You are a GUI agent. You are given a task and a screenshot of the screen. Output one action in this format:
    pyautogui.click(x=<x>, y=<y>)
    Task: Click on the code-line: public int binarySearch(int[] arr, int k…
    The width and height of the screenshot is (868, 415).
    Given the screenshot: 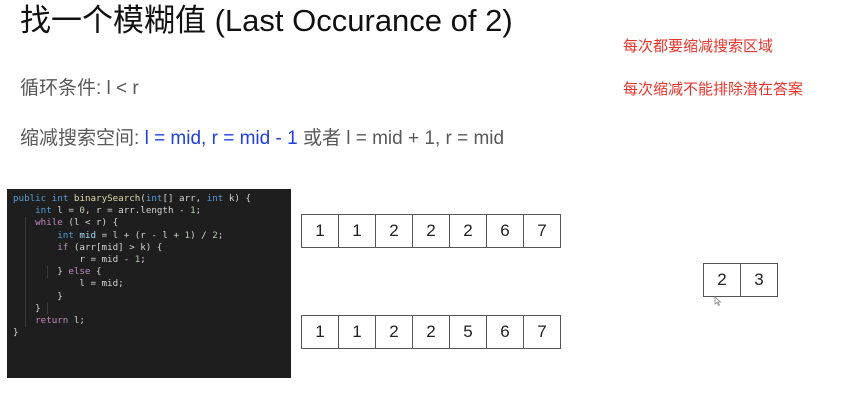 What is the action you would take?
    pyautogui.click(x=152, y=199)
    